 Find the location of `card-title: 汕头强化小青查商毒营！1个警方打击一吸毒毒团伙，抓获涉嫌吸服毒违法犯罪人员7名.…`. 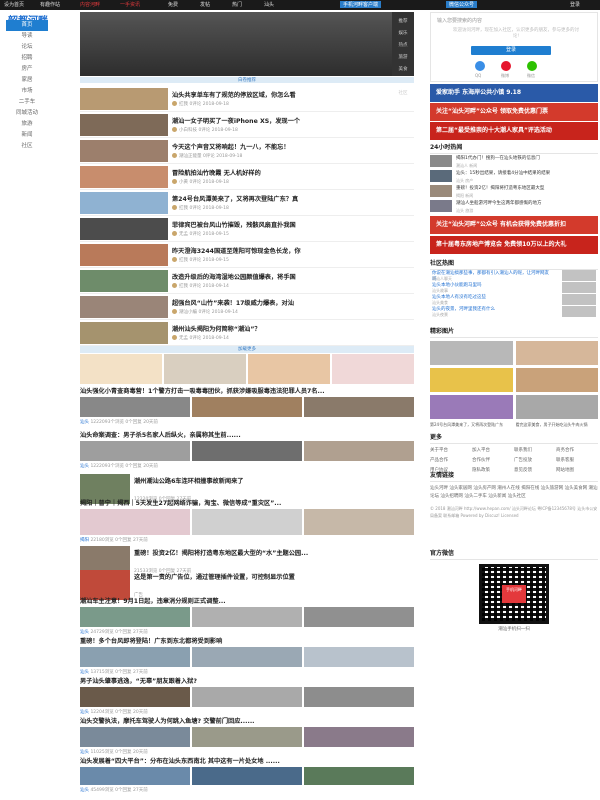

card-title: 汕头强化小青查商毒营！1个警方打击一吸毒毒团伙，抓获涉嫌吸服毒违法犯罪人员7名.… is located at coordinates (247, 390).